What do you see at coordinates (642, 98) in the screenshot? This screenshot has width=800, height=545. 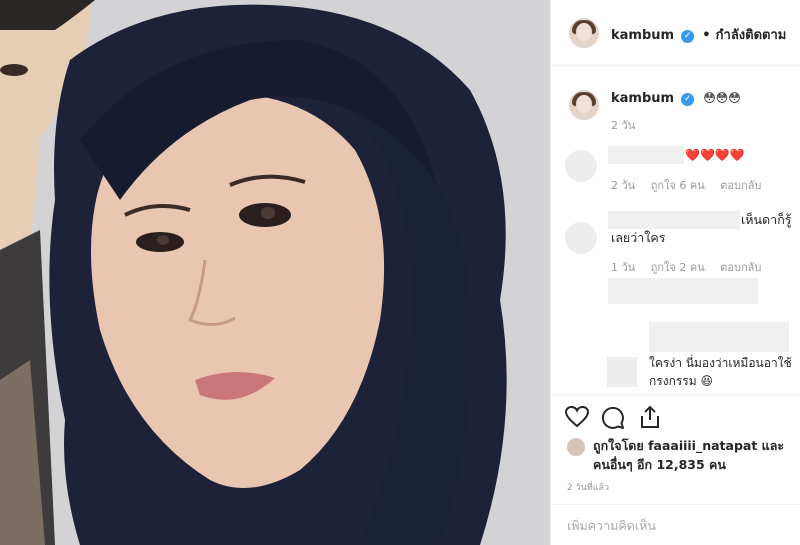 I see `caption-username: kambum` at bounding box center [642, 98].